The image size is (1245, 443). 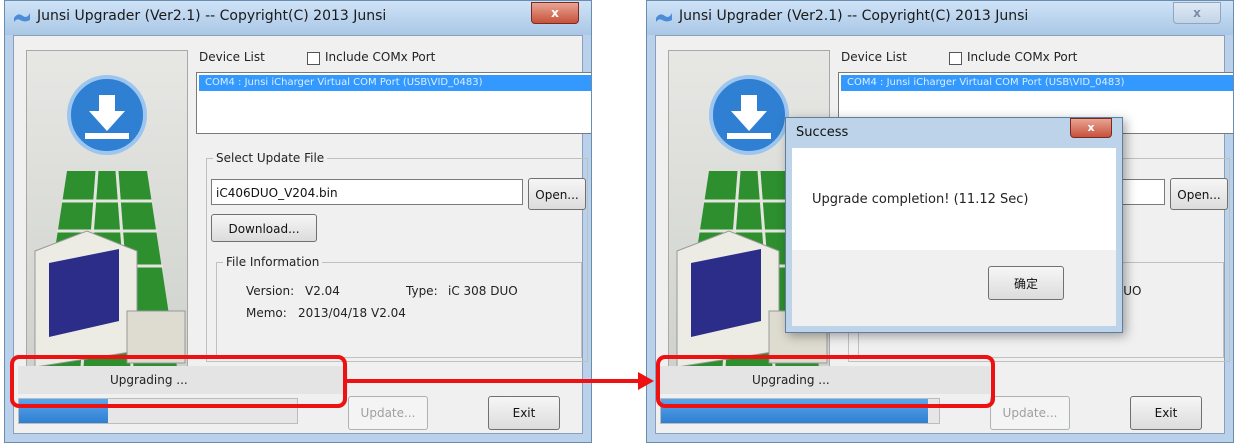 What do you see at coordinates (954, 133) in the screenshot?
I see `dialog-title-bar: Success x` at bounding box center [954, 133].